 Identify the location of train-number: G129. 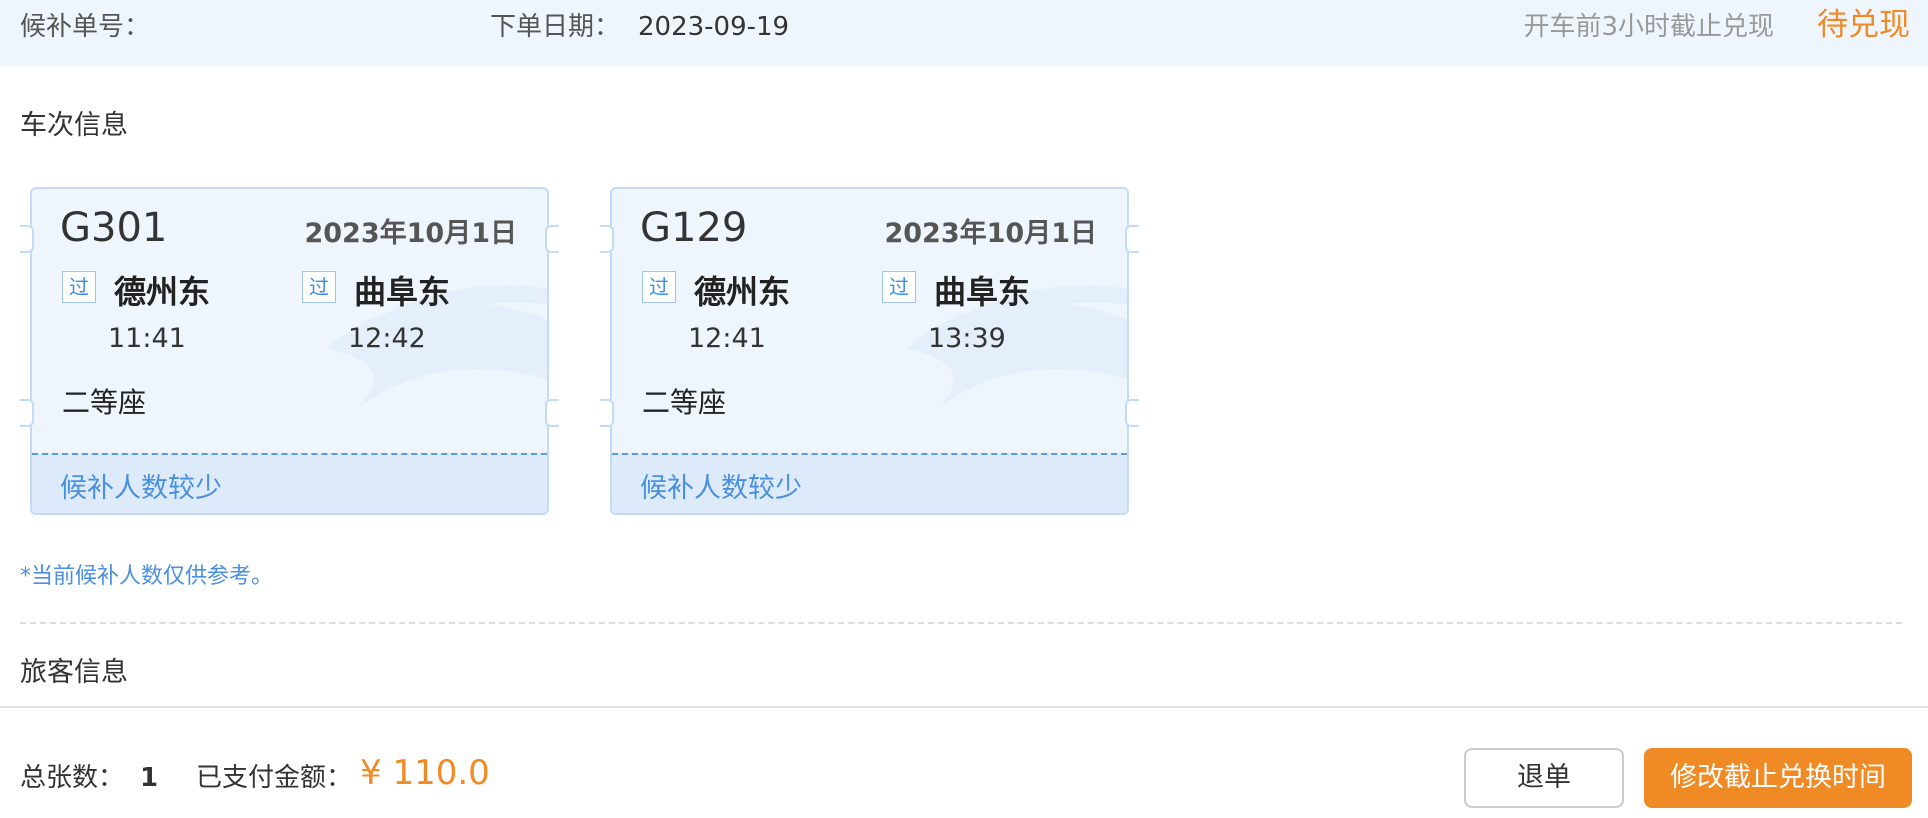
(694, 228).